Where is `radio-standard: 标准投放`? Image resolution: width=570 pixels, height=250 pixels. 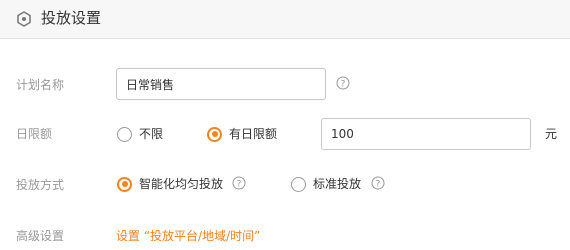 radio-standard: 标准投放 is located at coordinates (326, 184).